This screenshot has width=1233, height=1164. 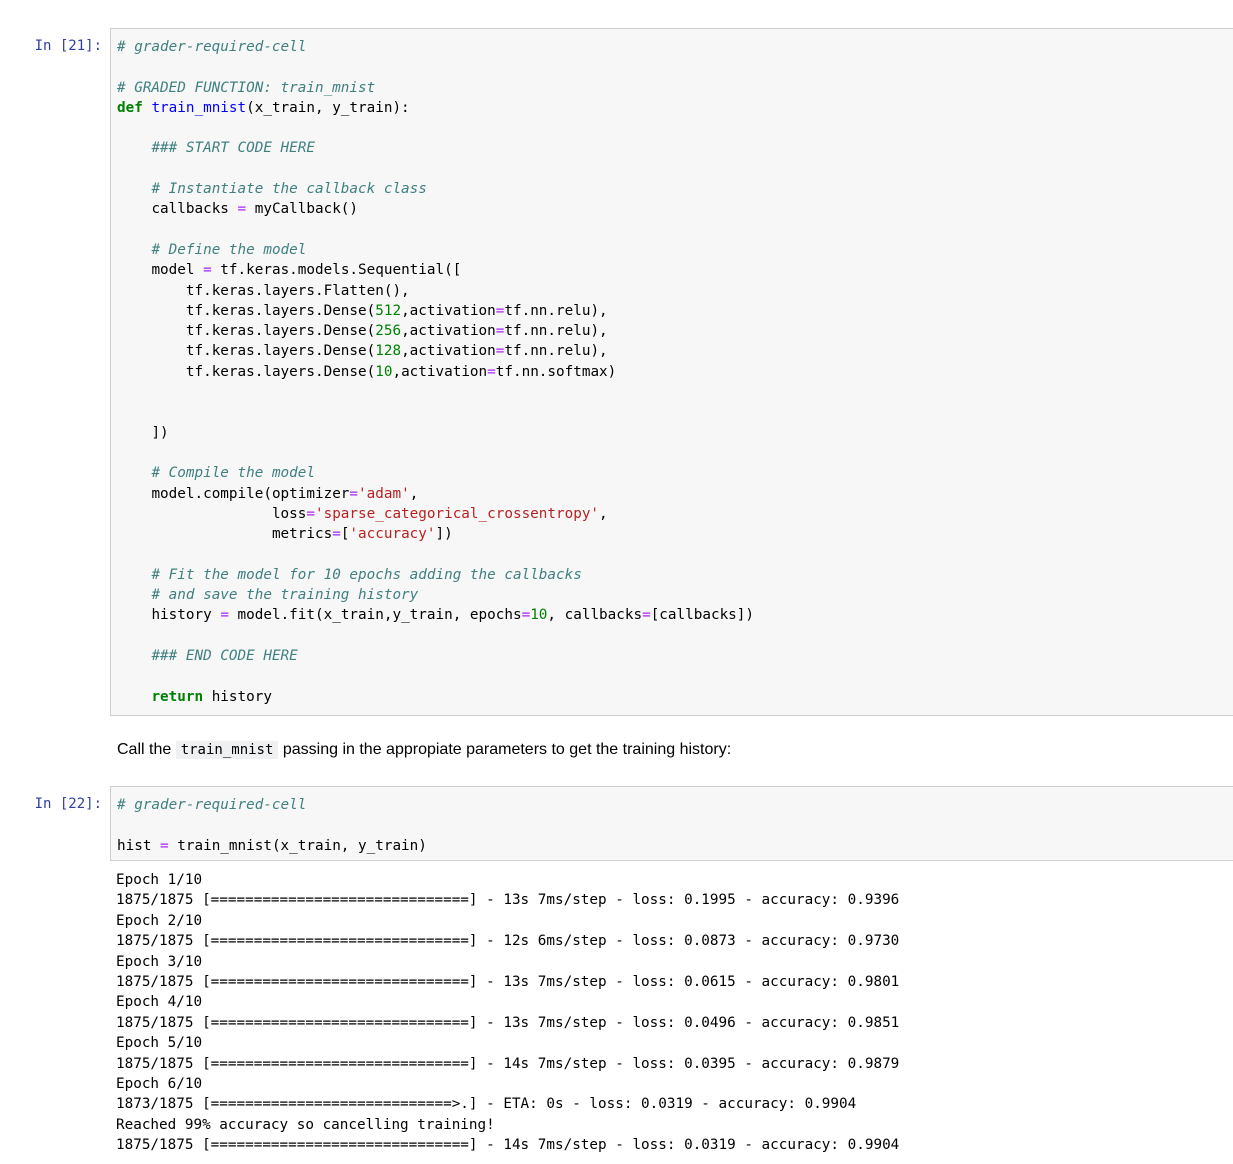 What do you see at coordinates (233, 473) in the screenshot?
I see `code-comment: # Compile the model` at bounding box center [233, 473].